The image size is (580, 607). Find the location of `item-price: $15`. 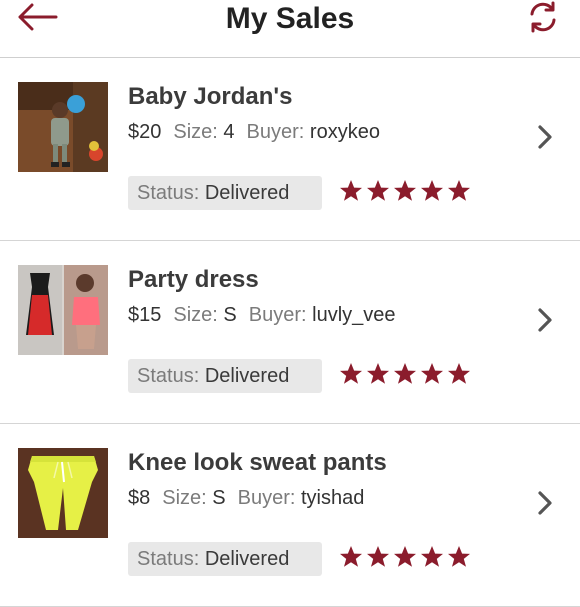

item-price: $15 is located at coordinates (145, 315).